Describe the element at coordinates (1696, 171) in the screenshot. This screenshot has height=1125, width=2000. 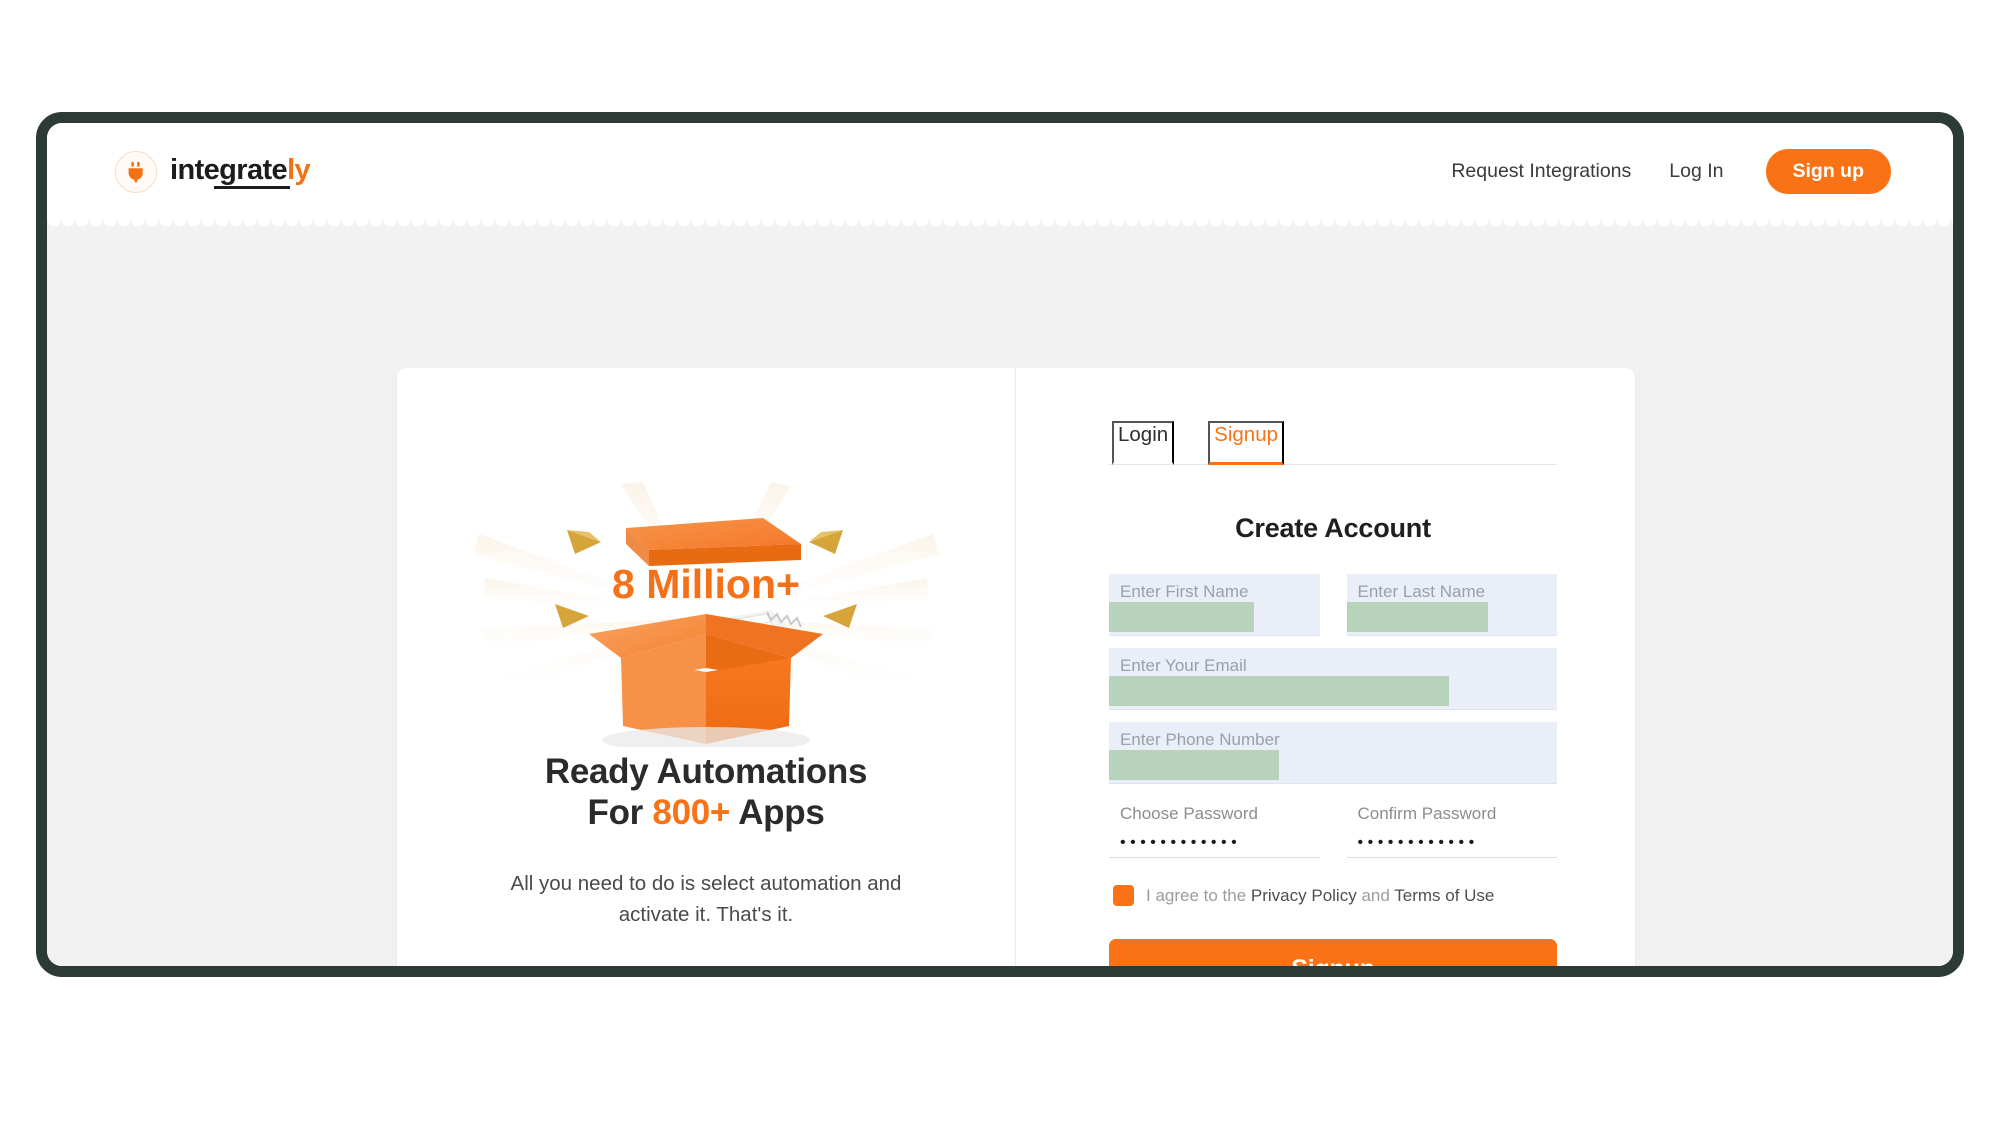
I see `nav-log-in: Log In` at that location.